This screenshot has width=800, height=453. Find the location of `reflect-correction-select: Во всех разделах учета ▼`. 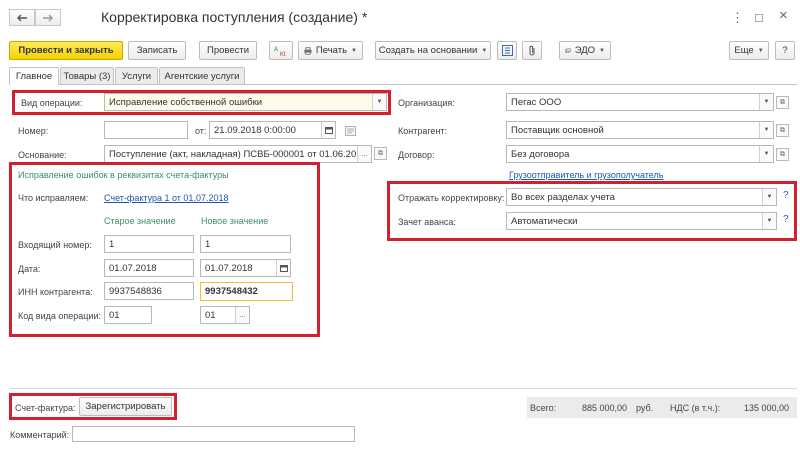

reflect-correction-select: Во всех разделах учета ▼ is located at coordinates (641, 197).